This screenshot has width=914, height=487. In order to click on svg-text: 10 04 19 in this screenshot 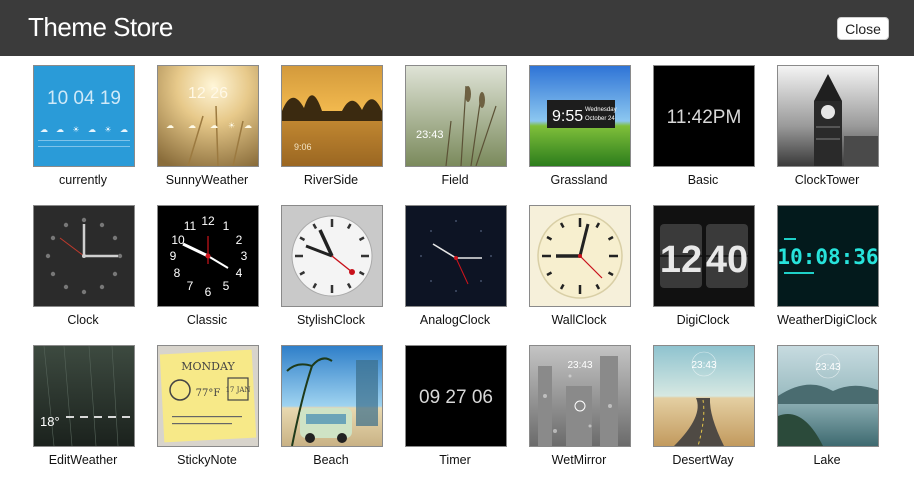, I will do `click(84, 98)`.